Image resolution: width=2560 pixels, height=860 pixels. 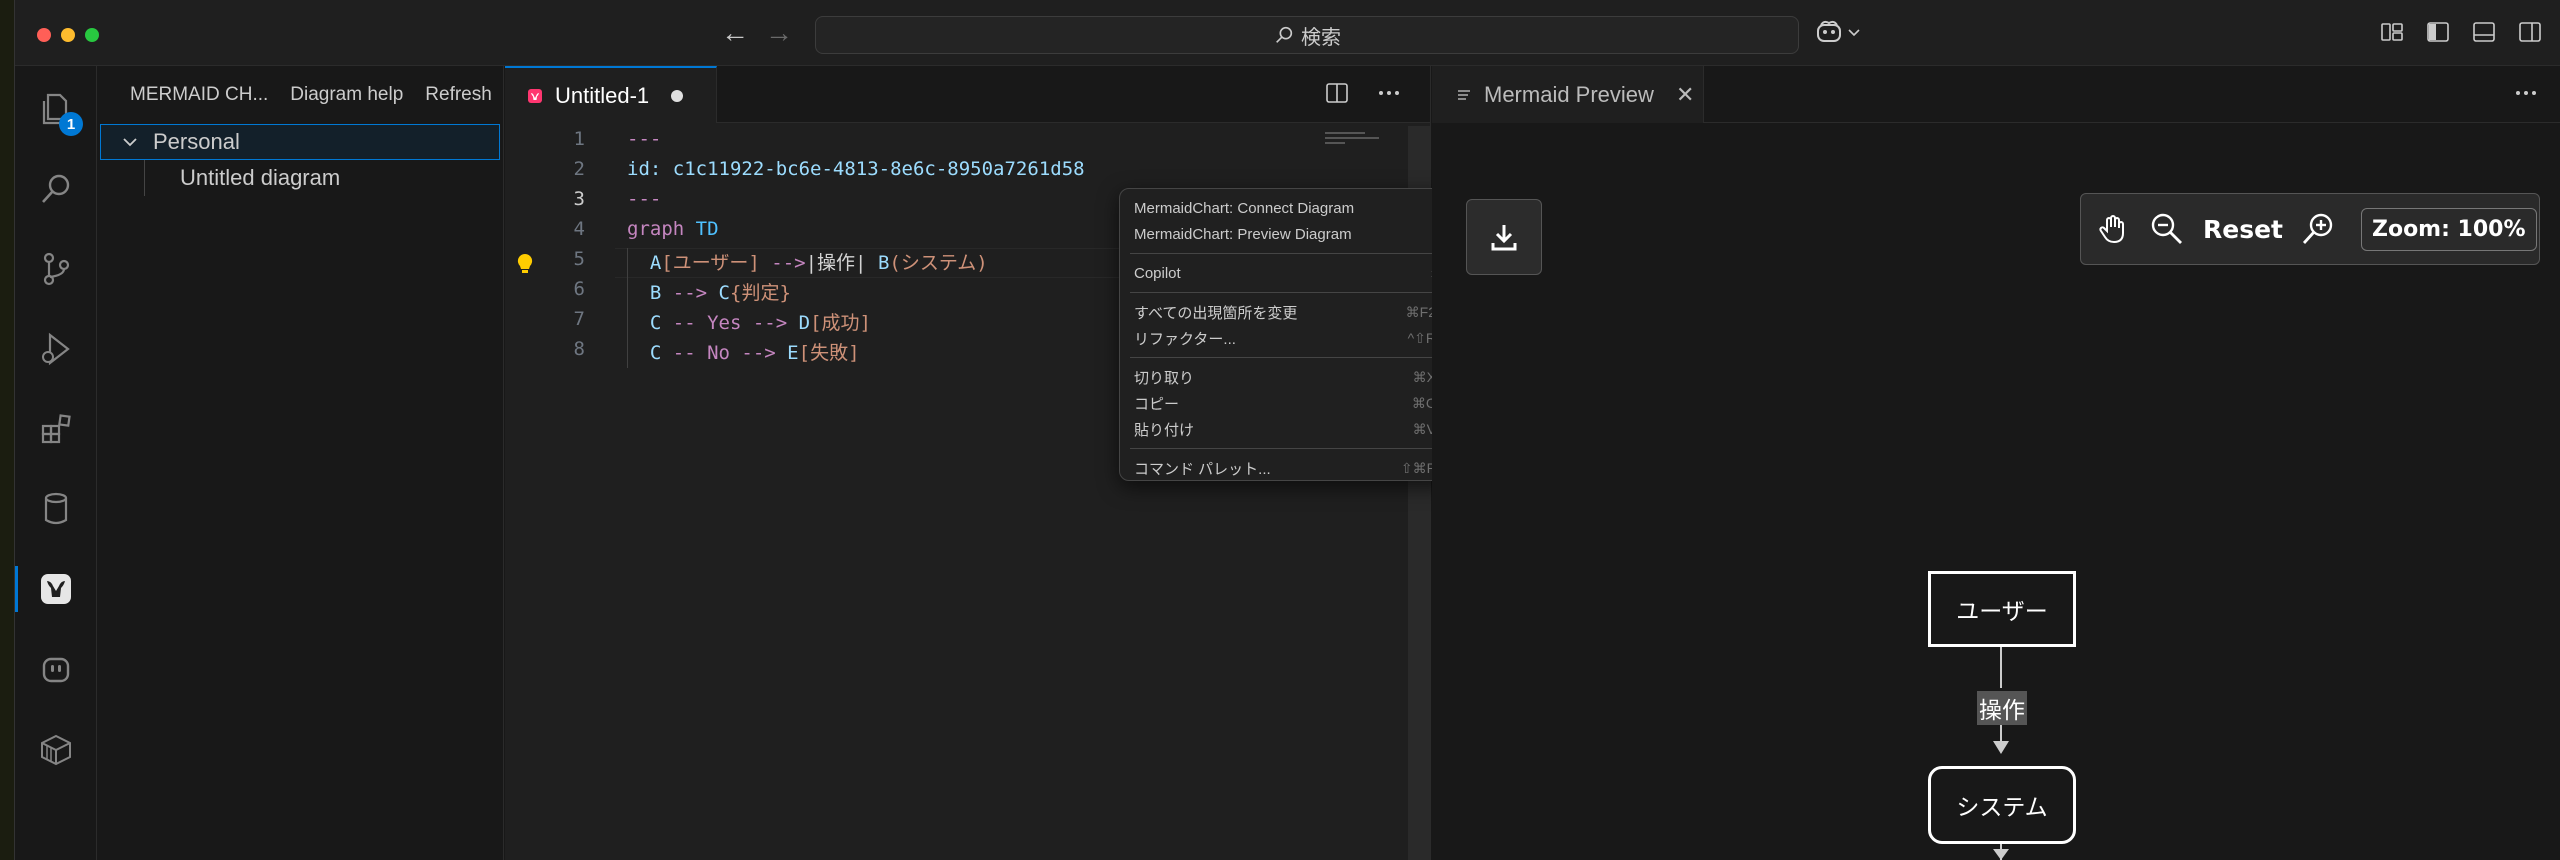 What do you see at coordinates (579, 289) in the screenshot?
I see `line-number: 6` at bounding box center [579, 289].